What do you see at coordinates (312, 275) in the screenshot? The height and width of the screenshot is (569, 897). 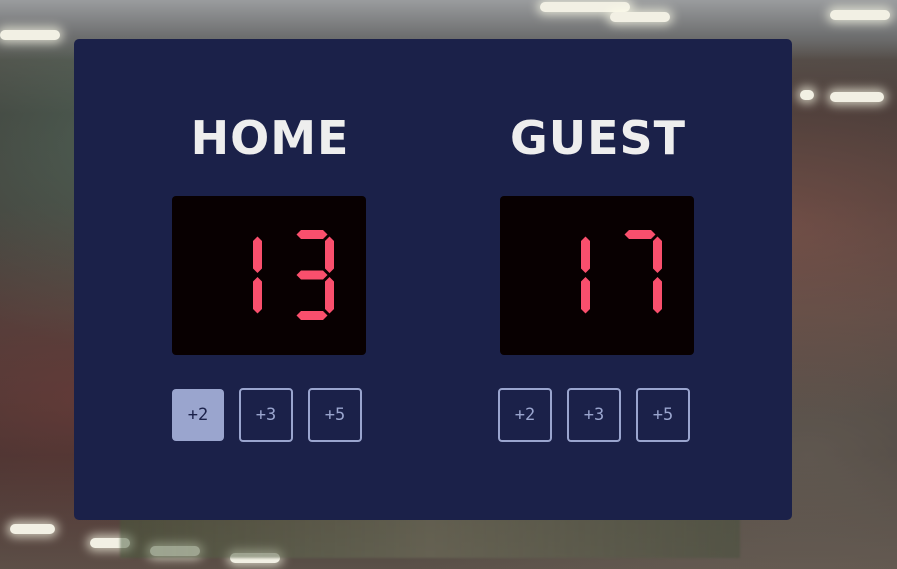 I see `digit-segment-g` at bounding box center [312, 275].